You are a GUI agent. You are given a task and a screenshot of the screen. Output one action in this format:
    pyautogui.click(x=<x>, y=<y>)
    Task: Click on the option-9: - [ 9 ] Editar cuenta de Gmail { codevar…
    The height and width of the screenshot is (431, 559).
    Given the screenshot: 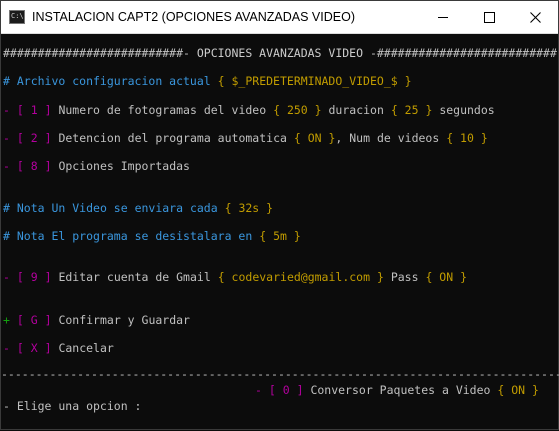 What is the action you would take?
    pyautogui.click(x=235, y=277)
    